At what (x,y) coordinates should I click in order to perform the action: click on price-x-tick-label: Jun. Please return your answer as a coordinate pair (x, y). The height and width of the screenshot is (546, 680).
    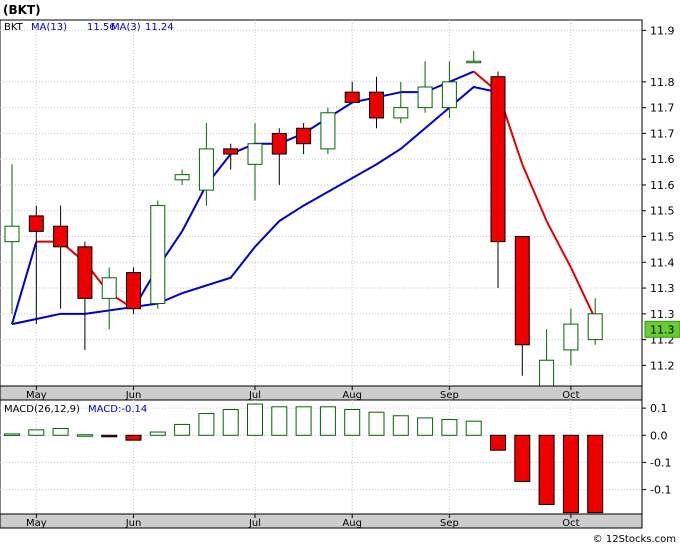
    Looking at the image, I should click on (133, 395).